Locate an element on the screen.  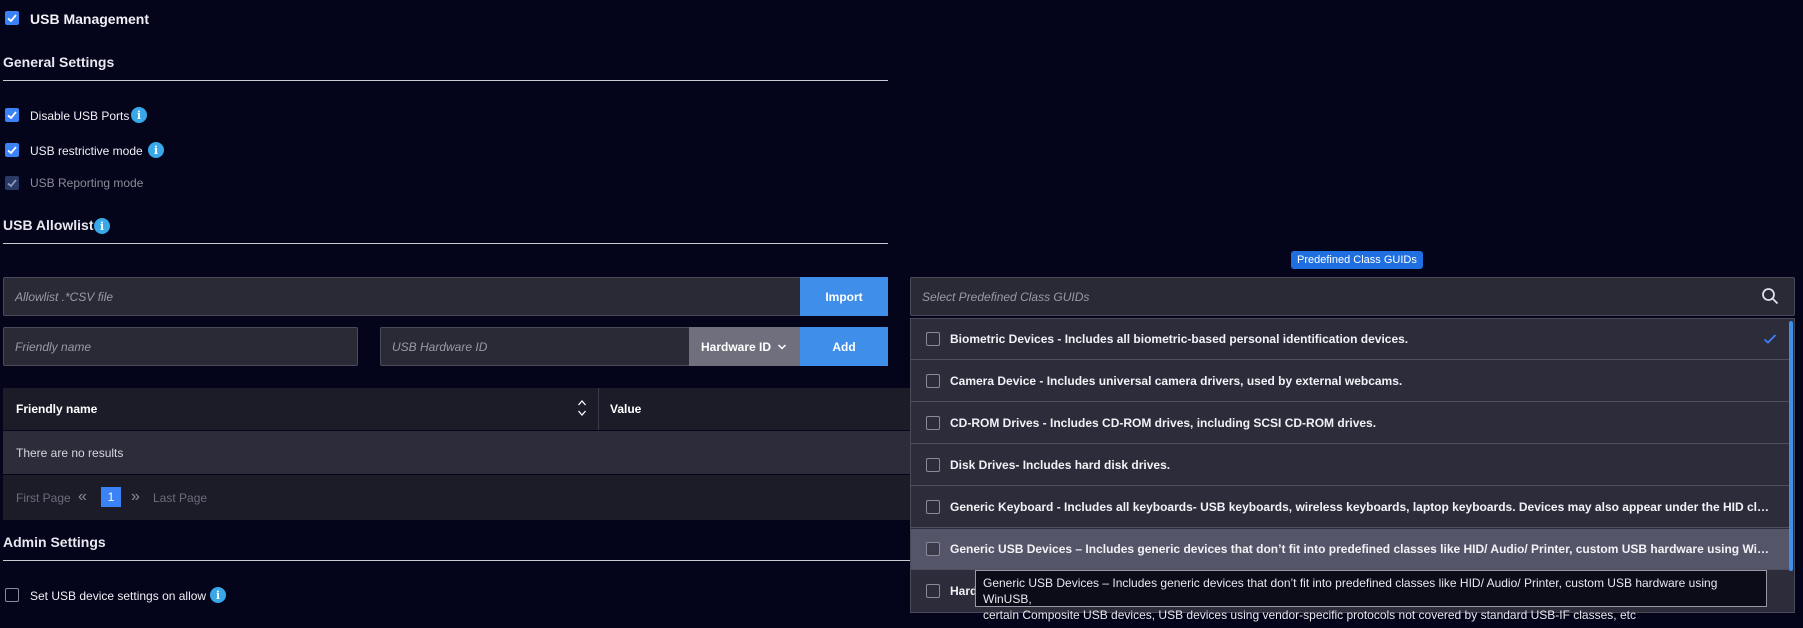
disable-usb-ports-label: Disable USB Ports is located at coordinates (80, 116).